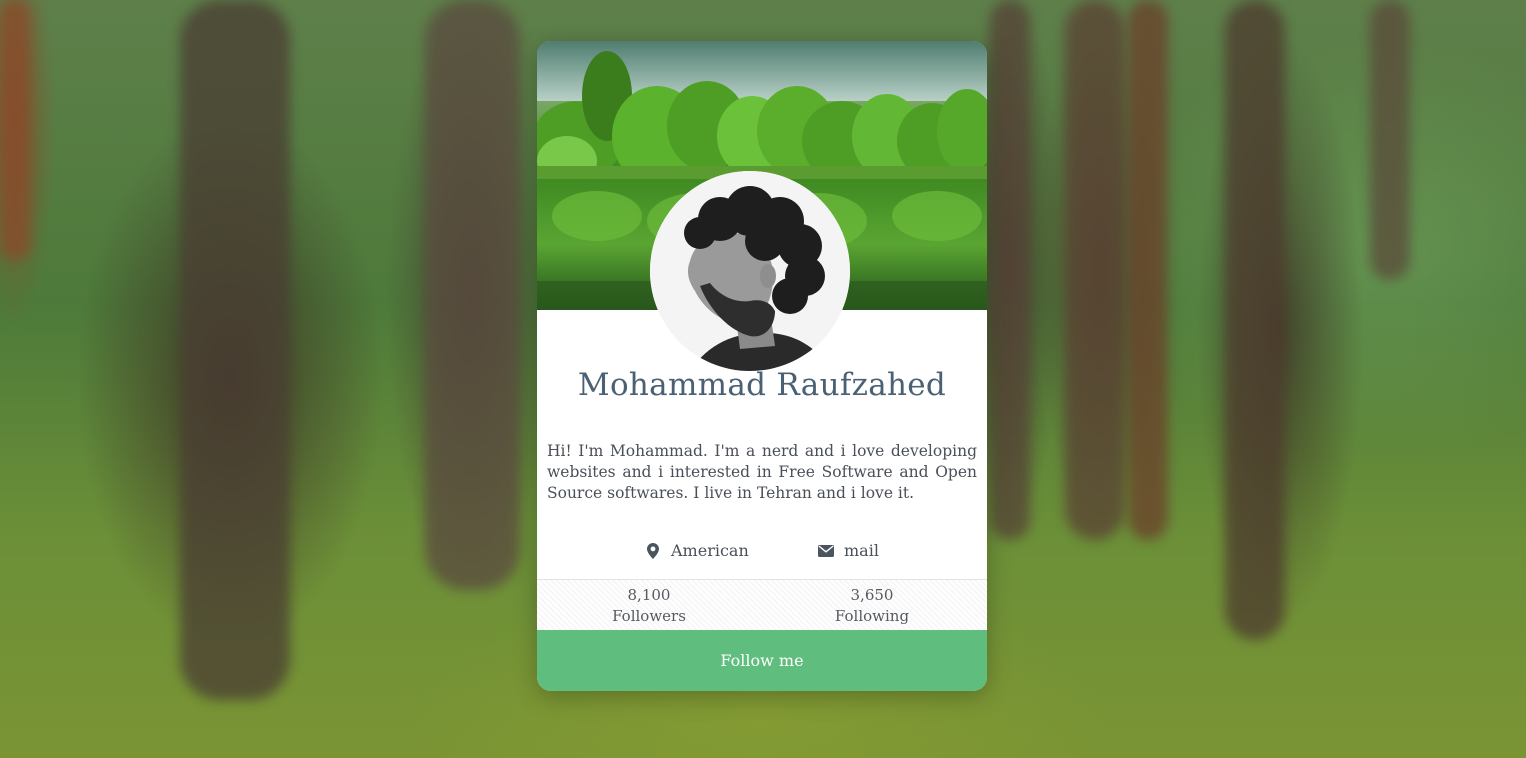  I want to click on following-stat: 3,650 Following, so click(872, 606).